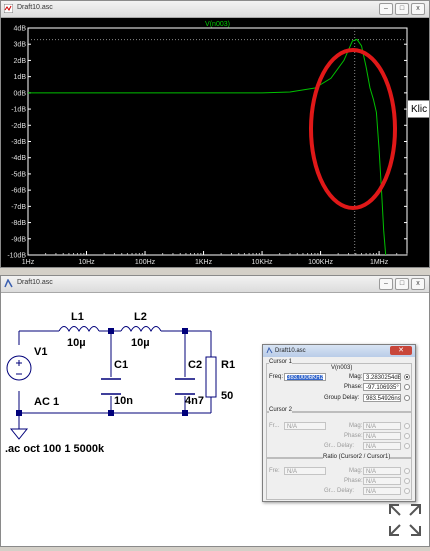  Describe the element at coordinates (227, 396) in the screenshot. I see `r1-value: 50` at that location.